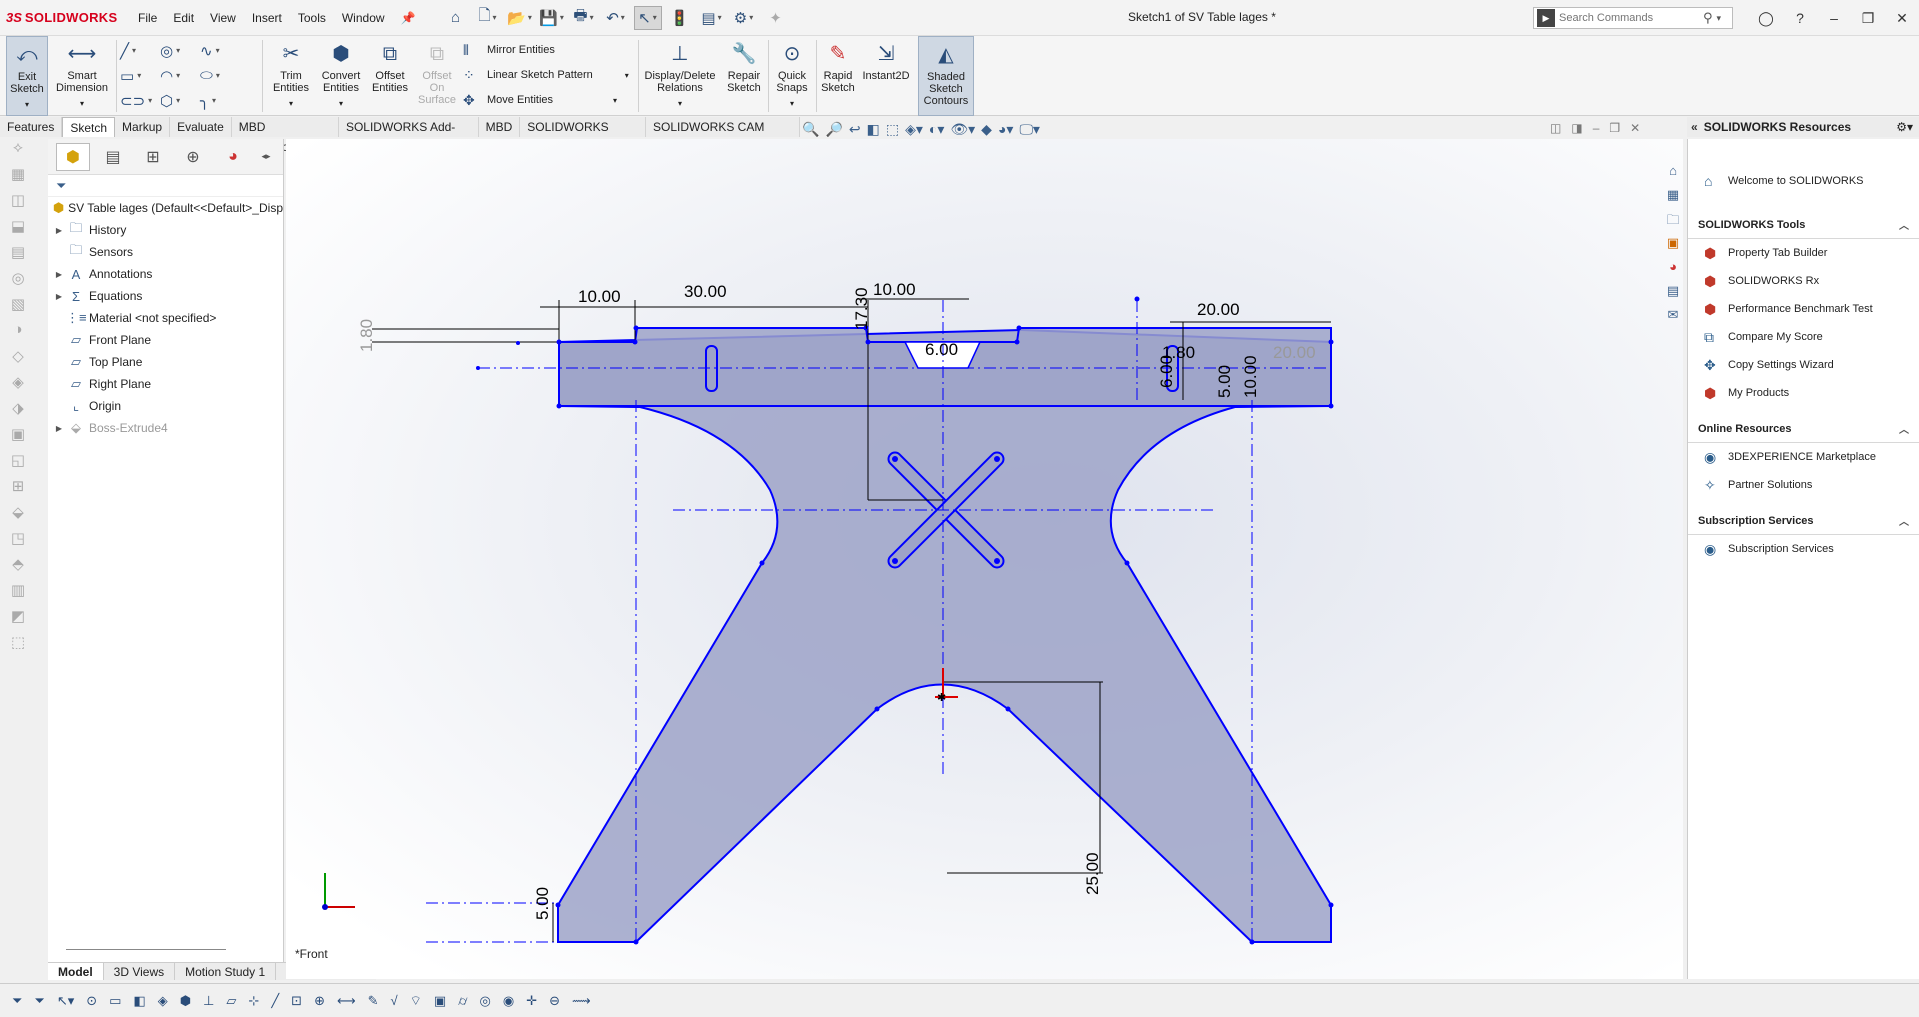  I want to click on view-orientation-icon: ◈▾, so click(914, 129).